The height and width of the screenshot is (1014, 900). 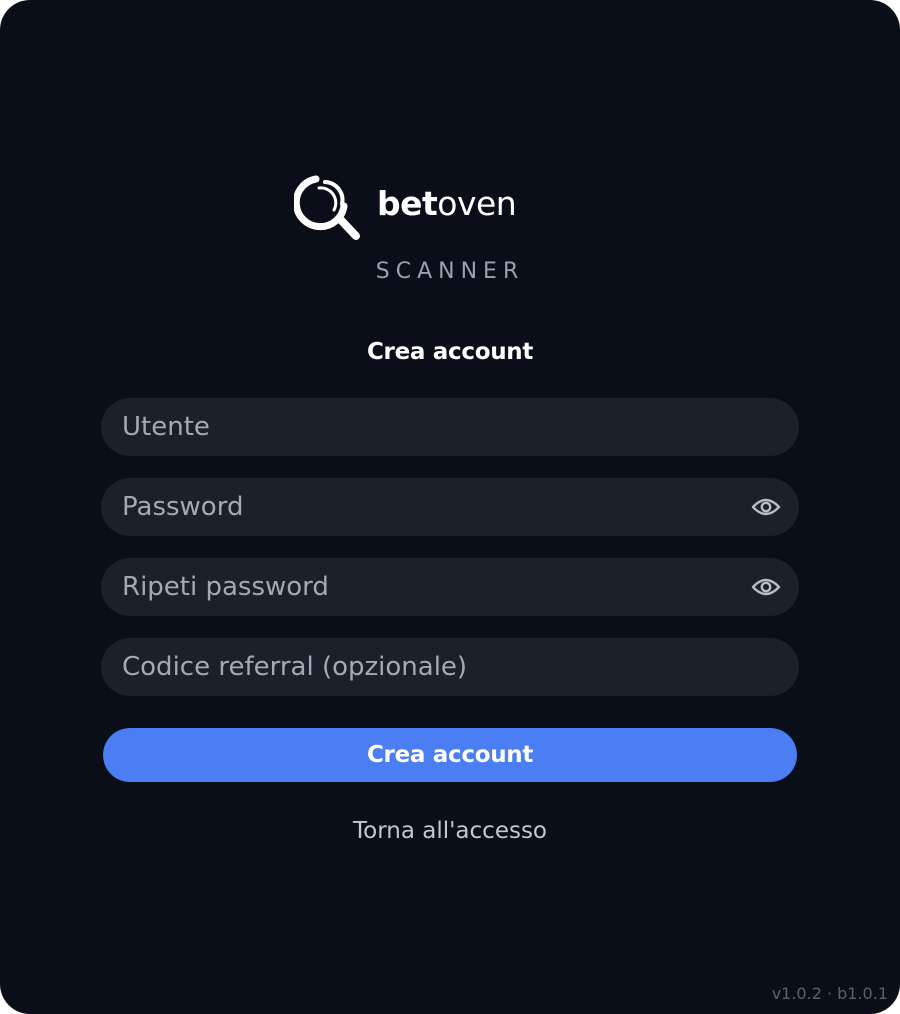 I want to click on repeat-password-field, so click(x=450, y=587).